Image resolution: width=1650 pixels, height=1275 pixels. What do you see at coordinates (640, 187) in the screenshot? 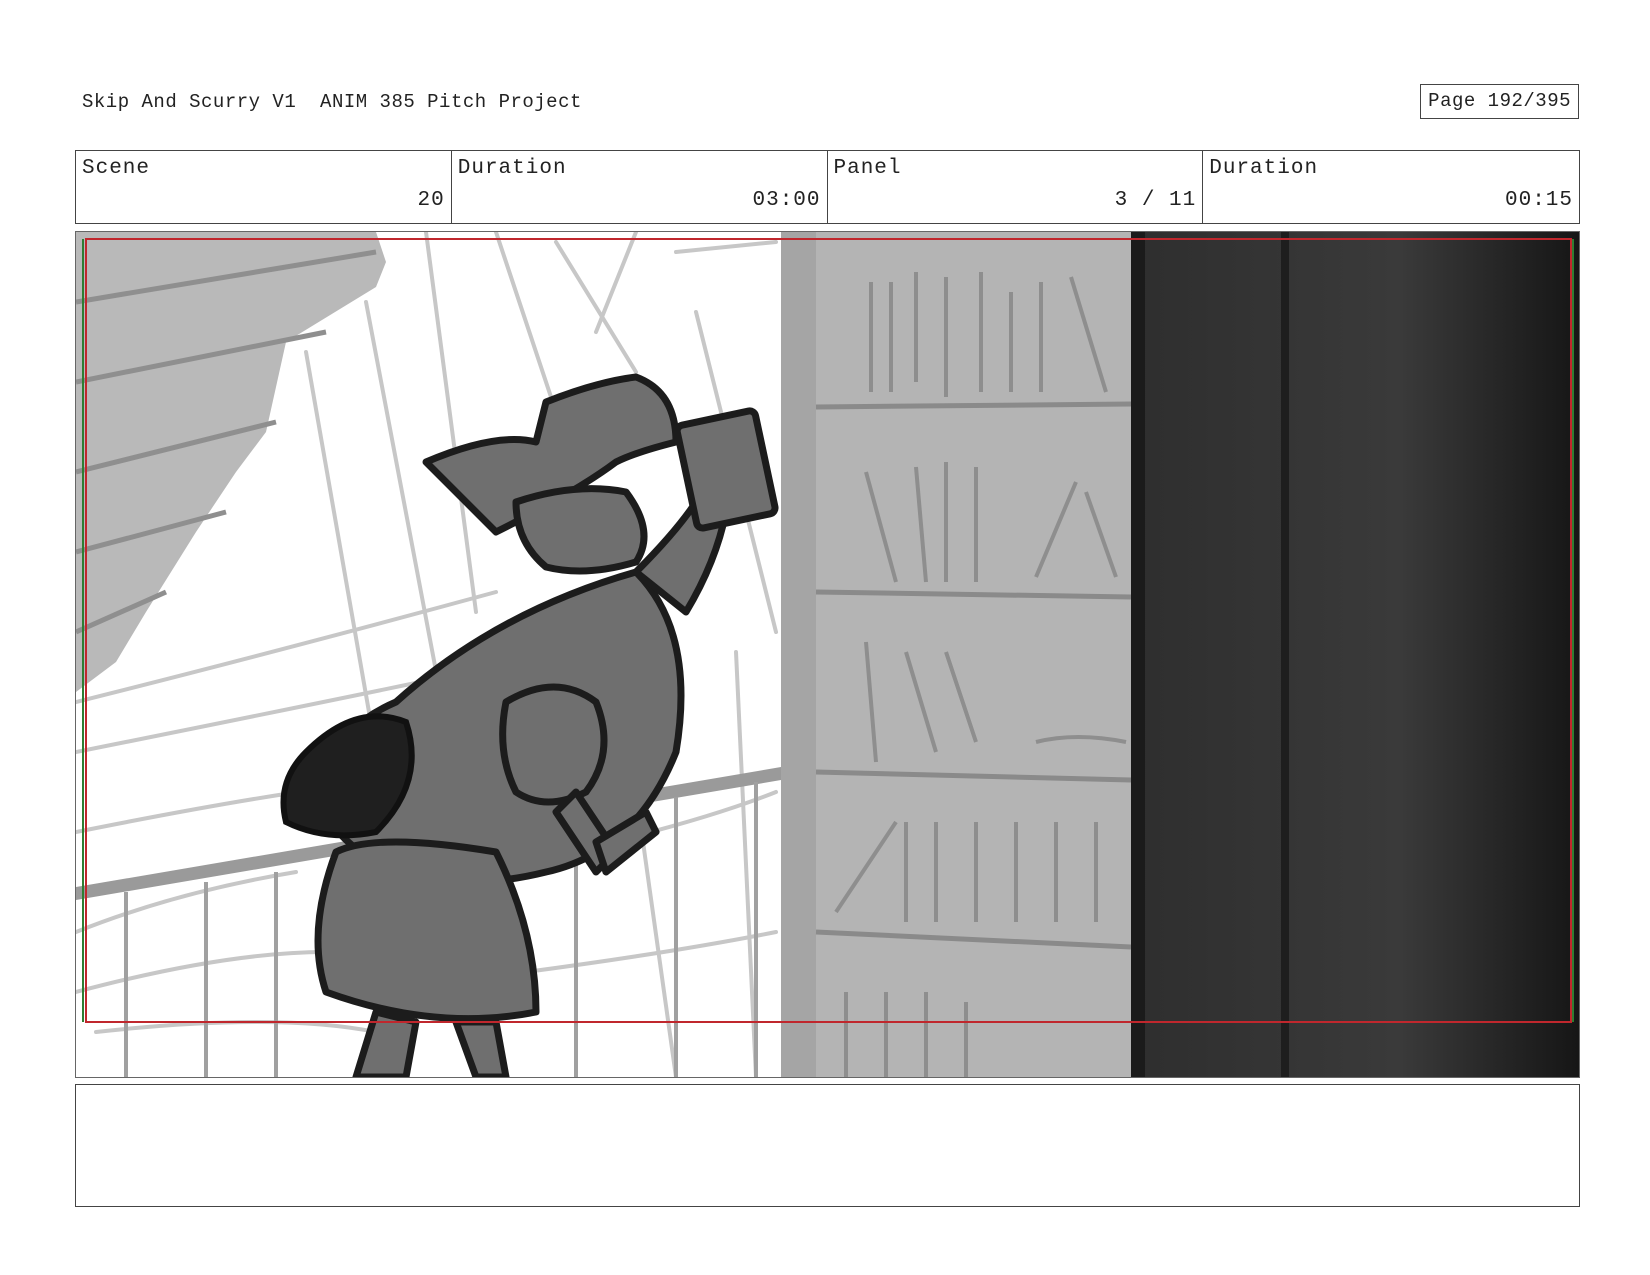
I see `scene-duration-cell: Duration 03:00` at bounding box center [640, 187].